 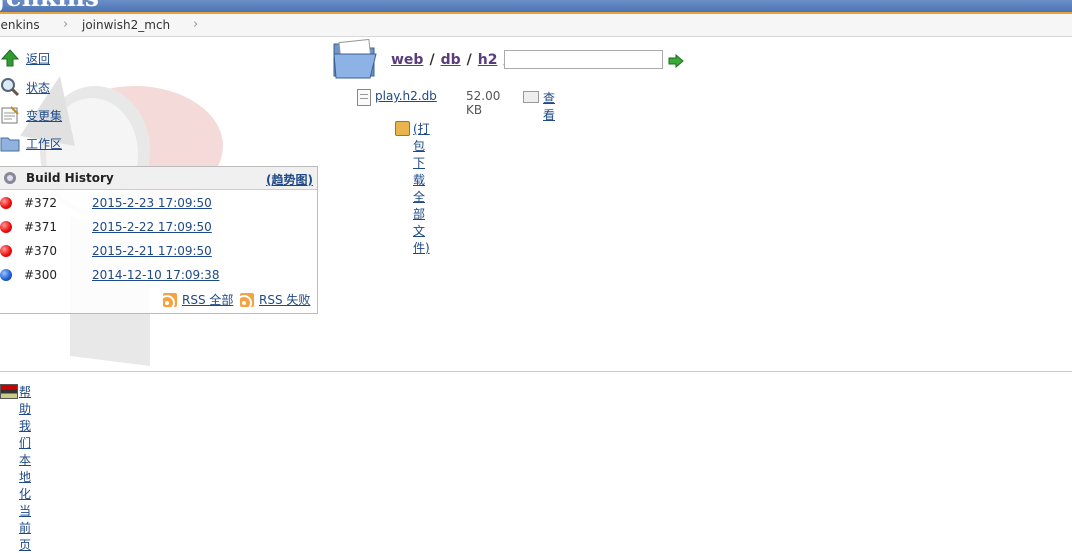 I want to click on build-success-ball-icon, so click(x=6, y=275).